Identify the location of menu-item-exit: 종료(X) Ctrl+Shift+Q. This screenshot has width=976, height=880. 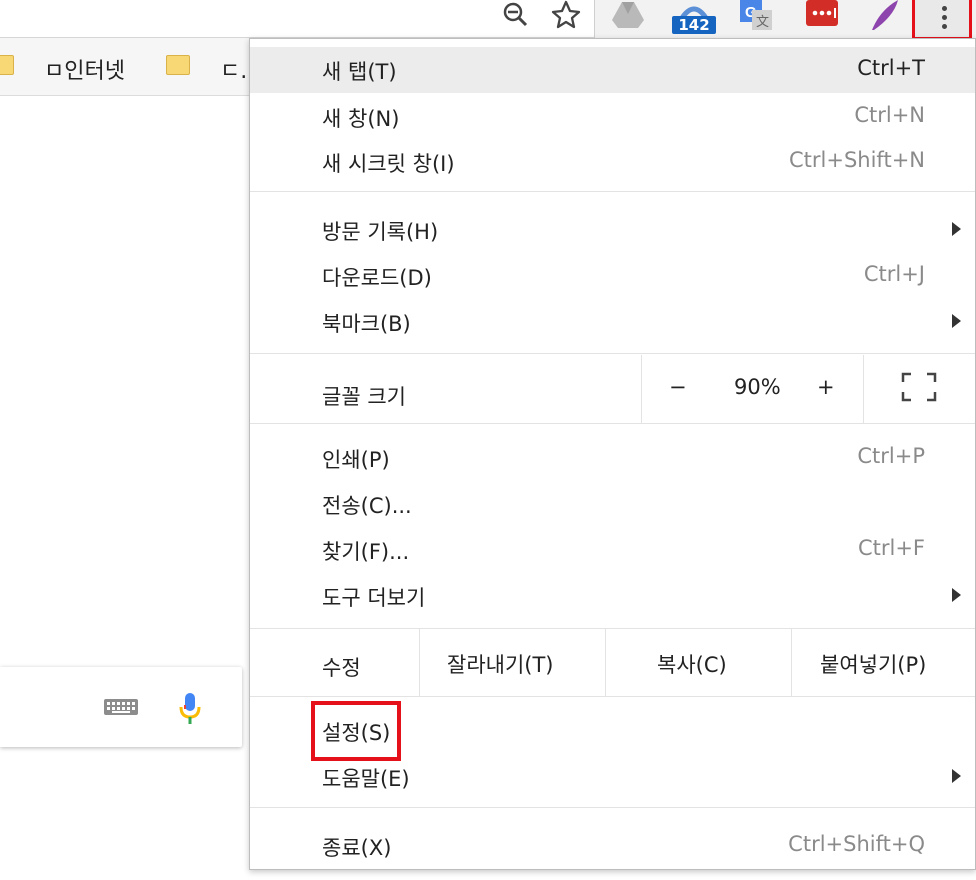
(612, 846).